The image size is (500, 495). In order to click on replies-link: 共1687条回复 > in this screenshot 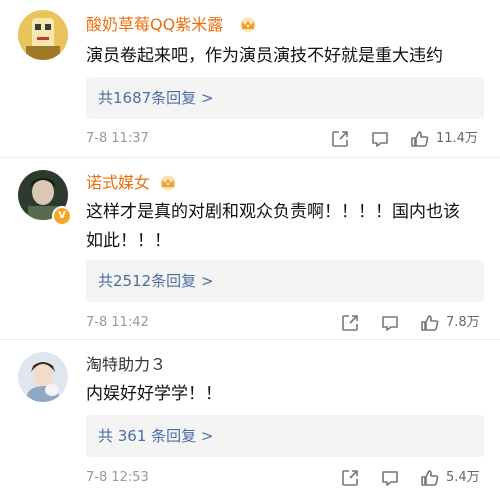, I will do `click(285, 98)`.